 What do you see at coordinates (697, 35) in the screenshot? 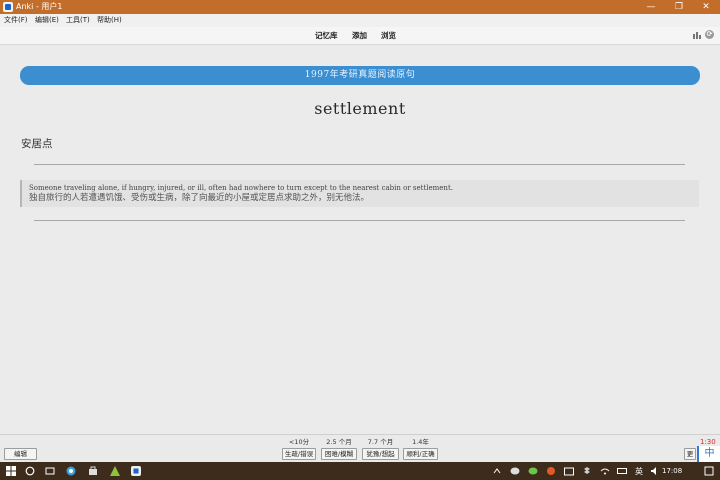
I see `bar-chart-icon` at bounding box center [697, 35].